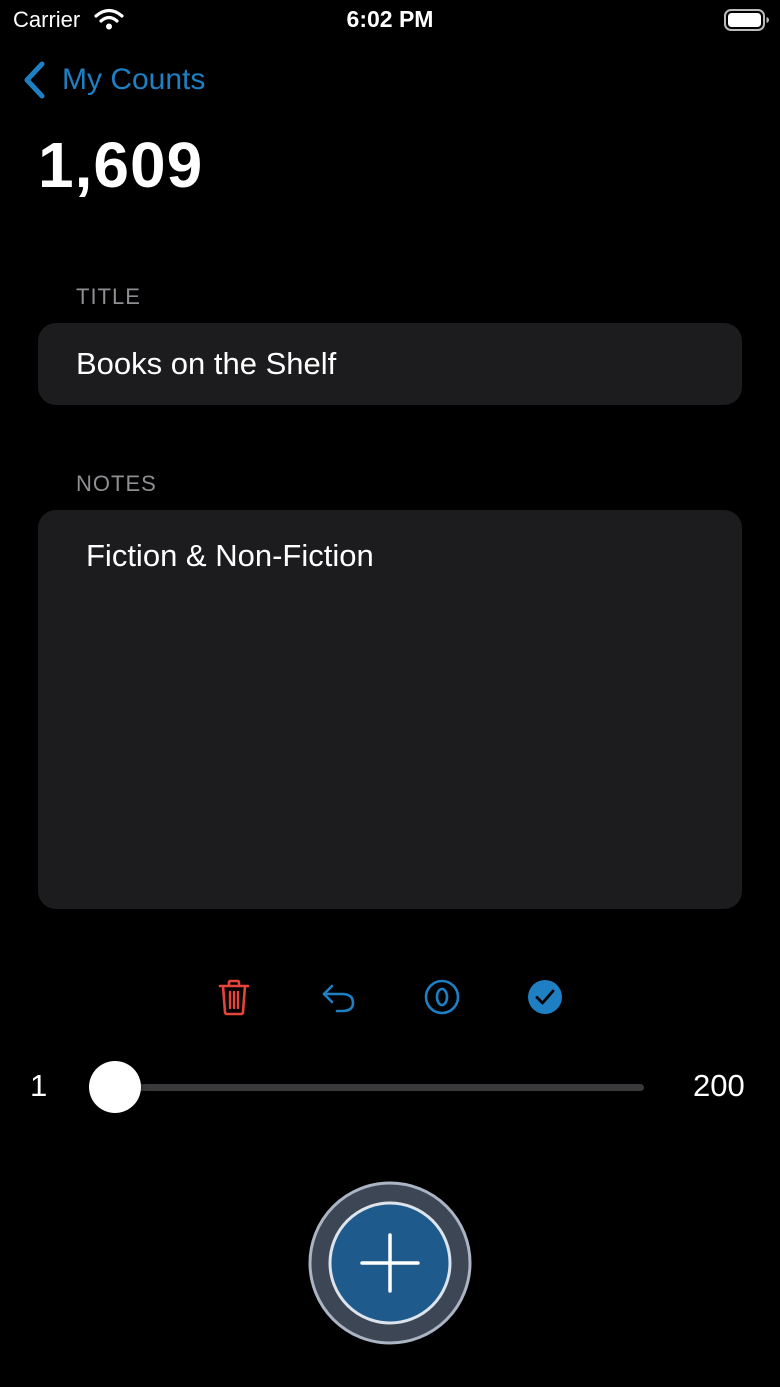 This screenshot has height=1387, width=780. Describe the element at coordinates (34, 80) in the screenshot. I see `chevron-left-icon` at that location.